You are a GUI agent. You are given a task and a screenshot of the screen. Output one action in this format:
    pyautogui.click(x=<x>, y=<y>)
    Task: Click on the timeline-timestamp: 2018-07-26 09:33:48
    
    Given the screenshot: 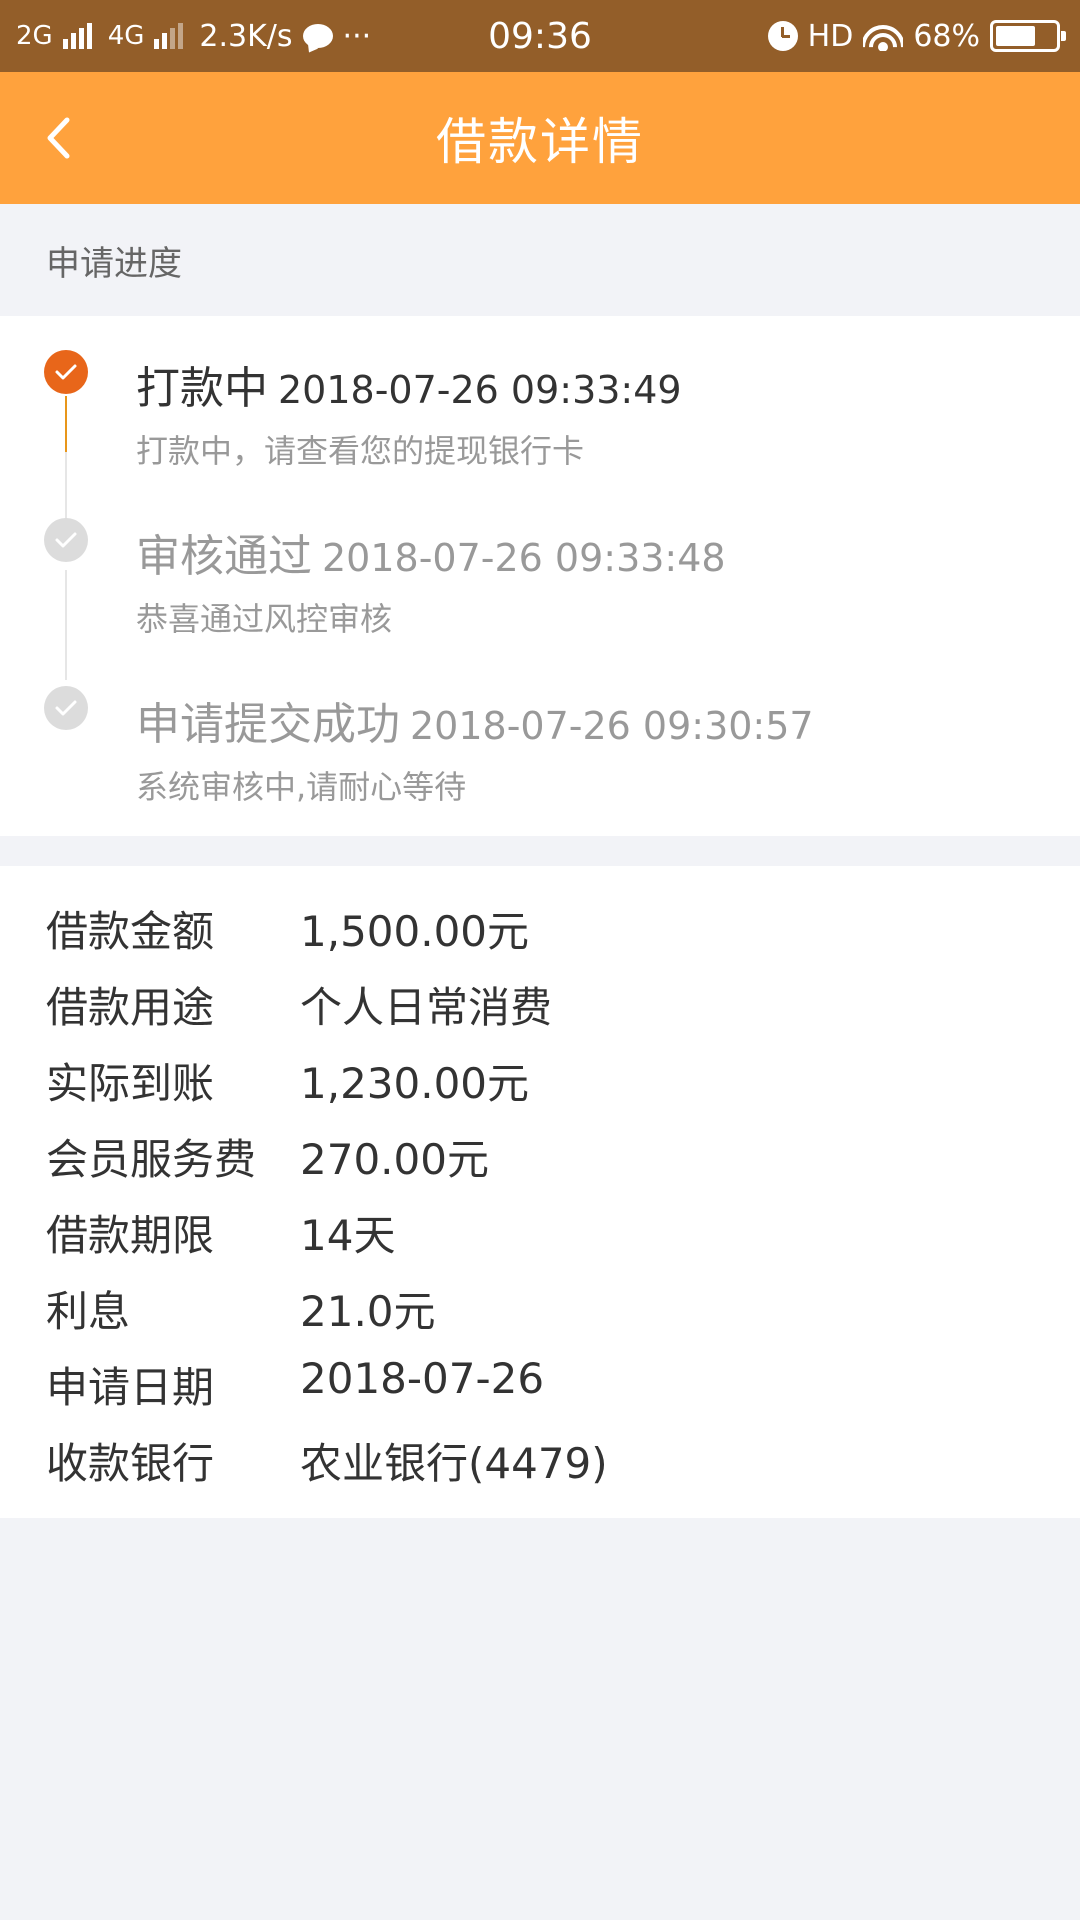 What is the action you would take?
    pyautogui.click(x=524, y=558)
    